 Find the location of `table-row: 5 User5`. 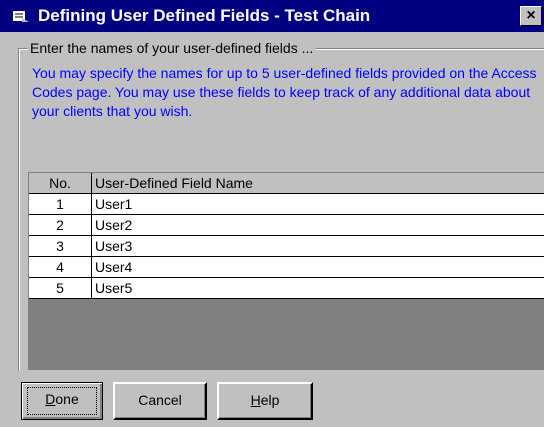

table-row: 5 User5 is located at coordinates (286, 288).